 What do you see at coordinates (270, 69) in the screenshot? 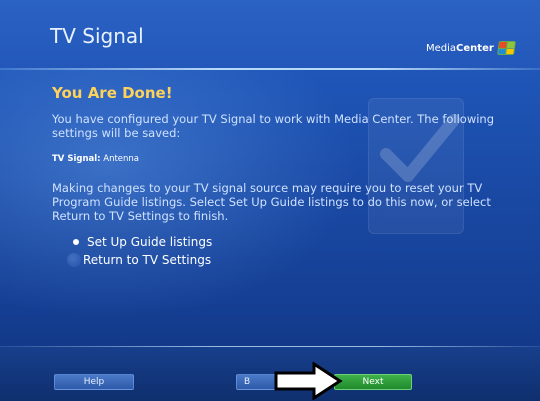
I see `header-divider` at bounding box center [270, 69].